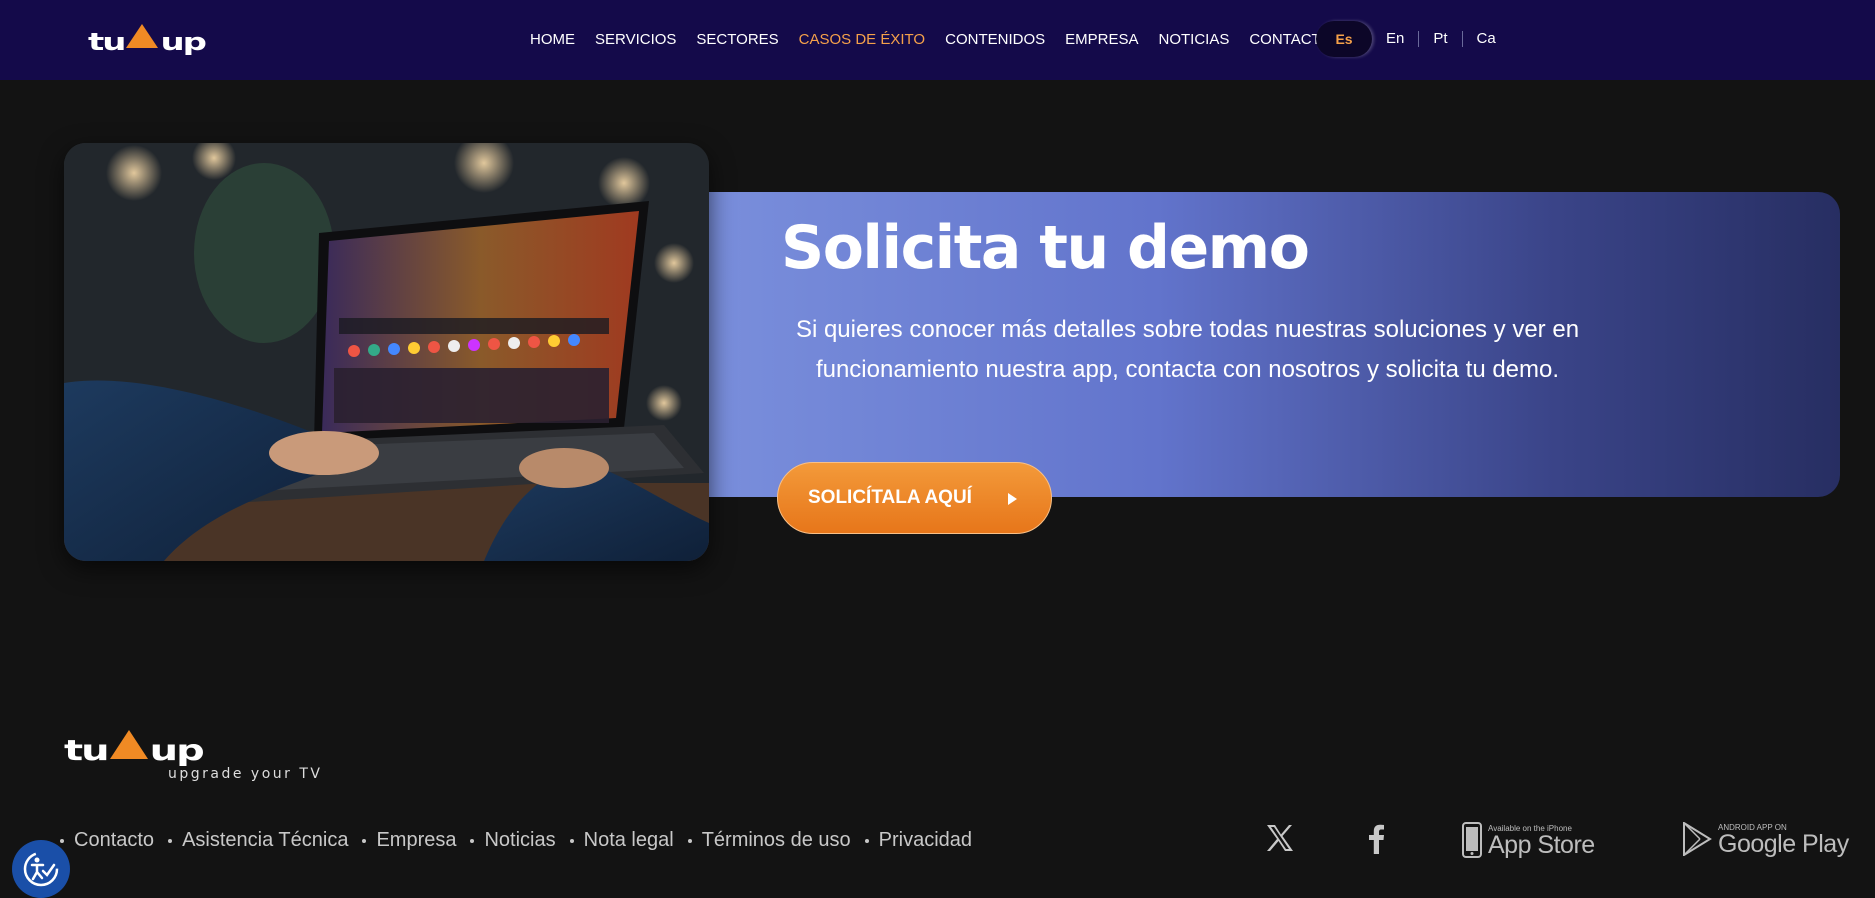  Describe the element at coordinates (107, 42) in the screenshot. I see `logo-text-left: tu` at that location.